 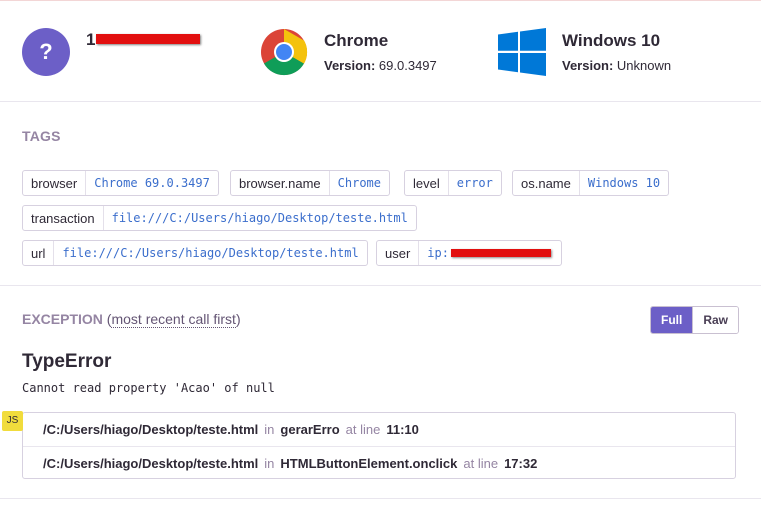 I want to click on browser-version-value: 69.0.3497, so click(x=407, y=65).